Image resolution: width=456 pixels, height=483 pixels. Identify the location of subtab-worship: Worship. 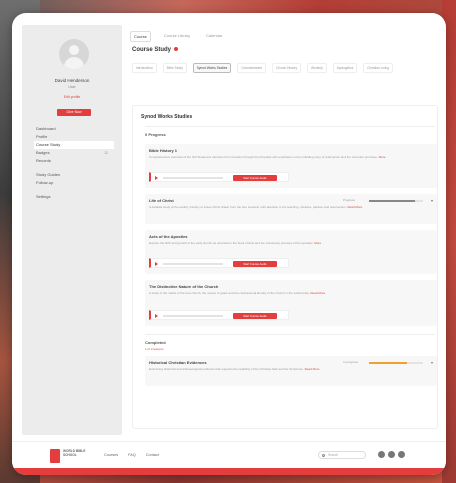
(317, 68).